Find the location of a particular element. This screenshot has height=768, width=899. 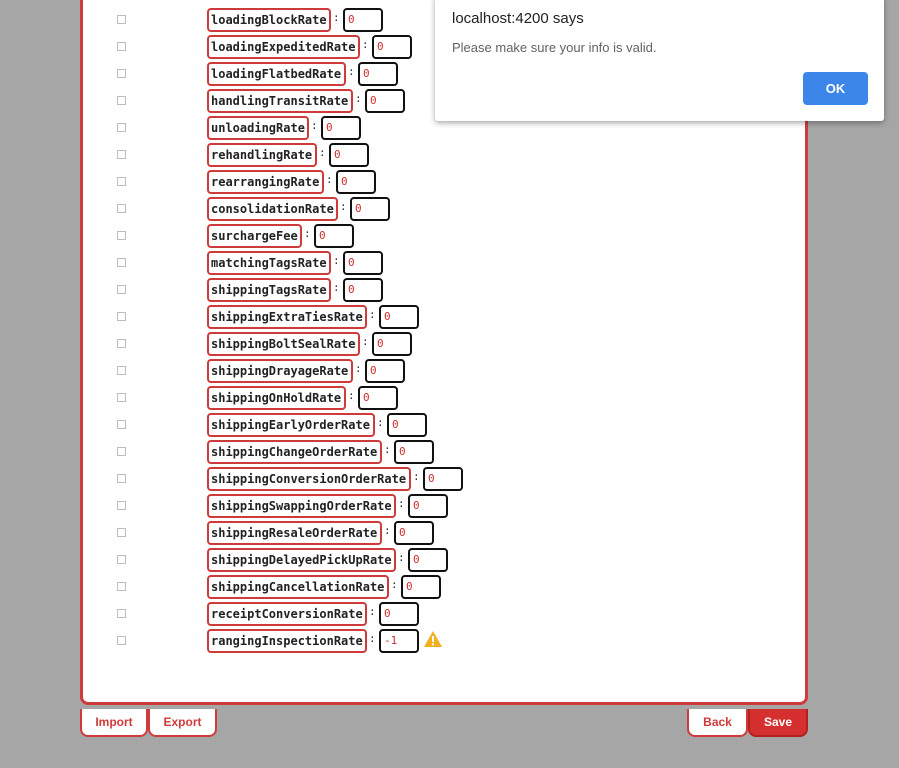

field-key: rangingInspectionRate is located at coordinates (287, 641).